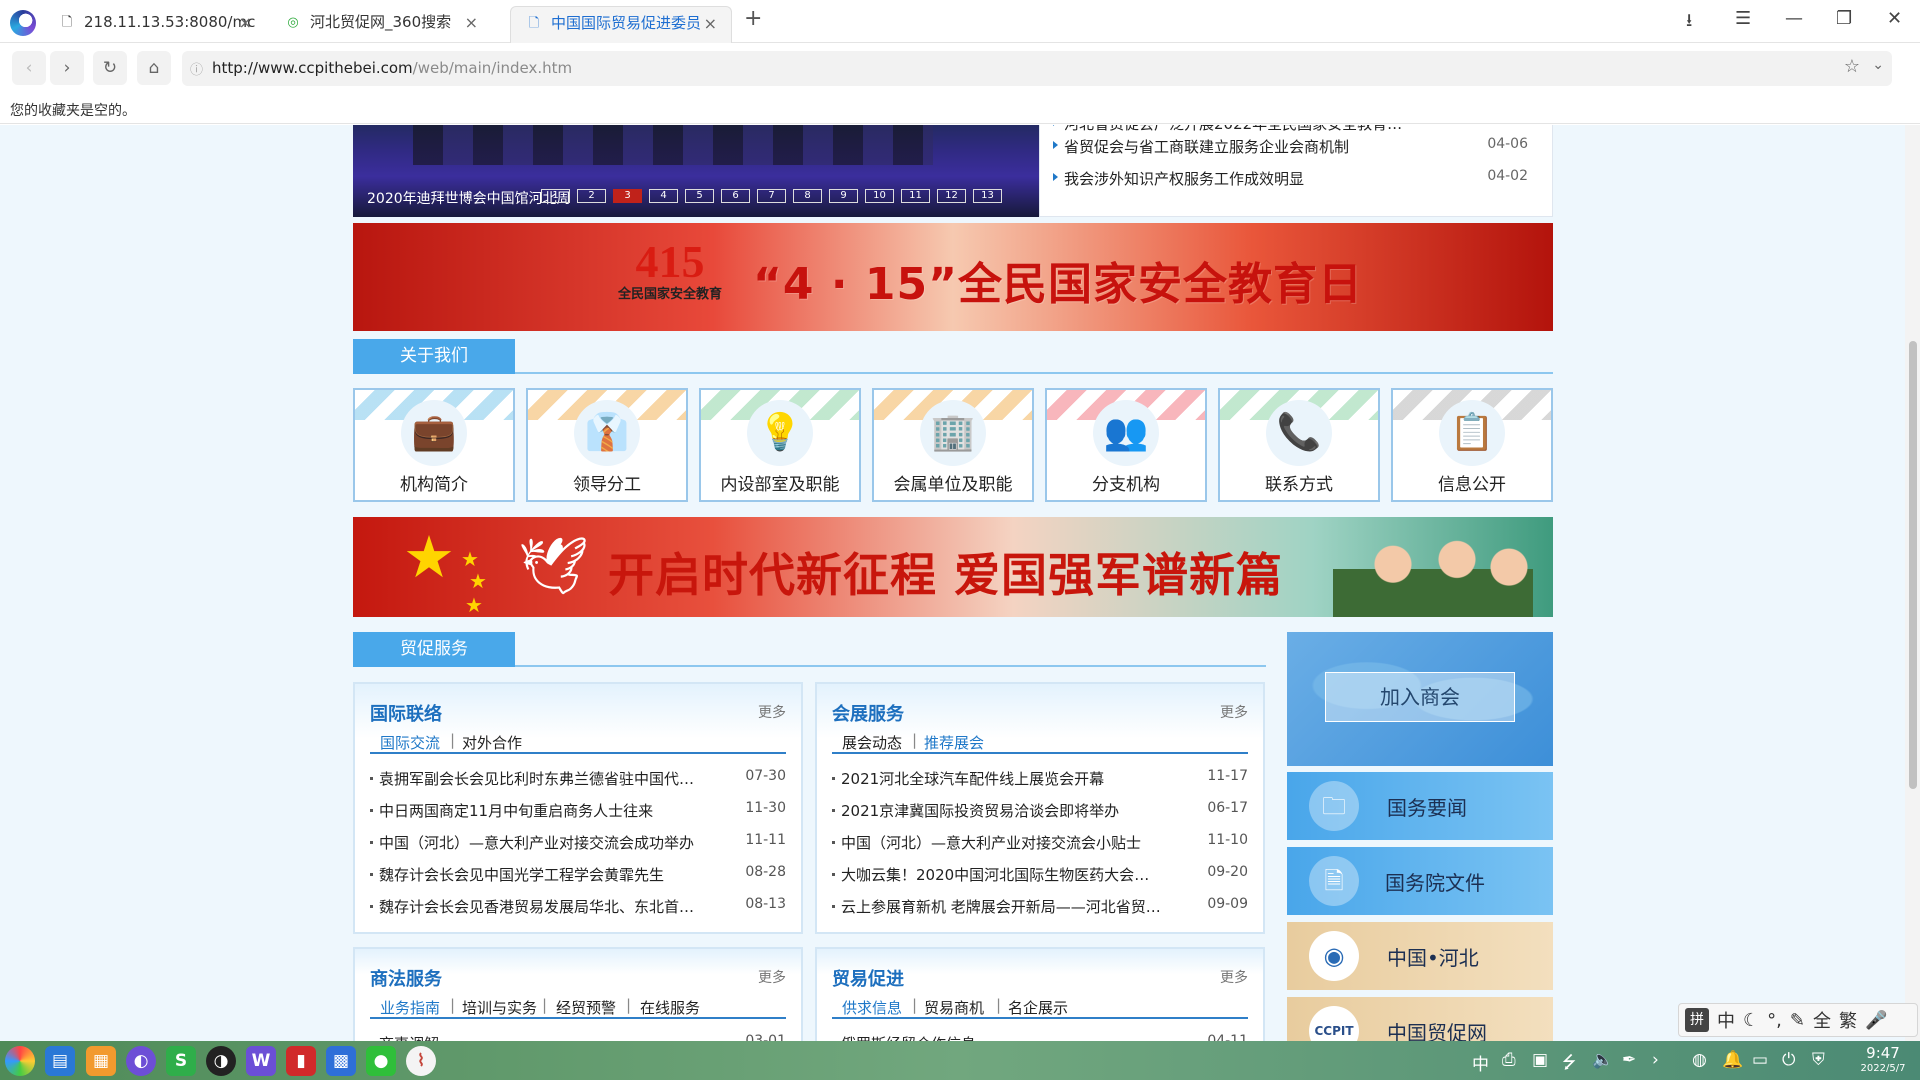 This screenshot has width=1920, height=1080. Describe the element at coordinates (953, 567) in the screenshot. I see `patriotic-army-banner: ★ ★ ★ ★ 🕊 开启时代新征程 爱国强军谱新篇` at that location.